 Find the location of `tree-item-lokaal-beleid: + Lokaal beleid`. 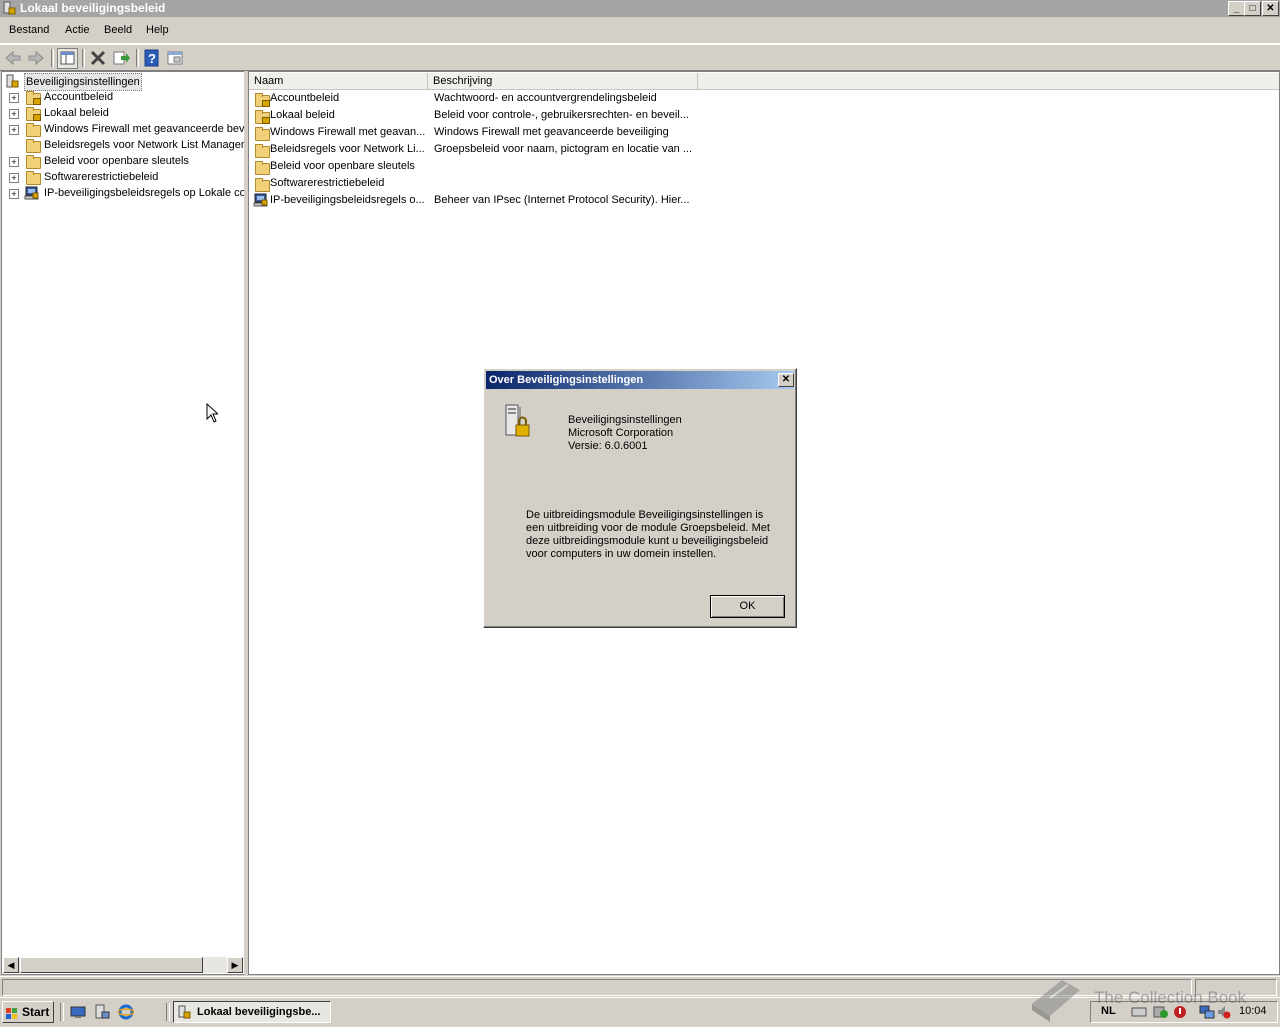

tree-item-lokaal-beleid: + Lokaal beleid is located at coordinates (123, 113).